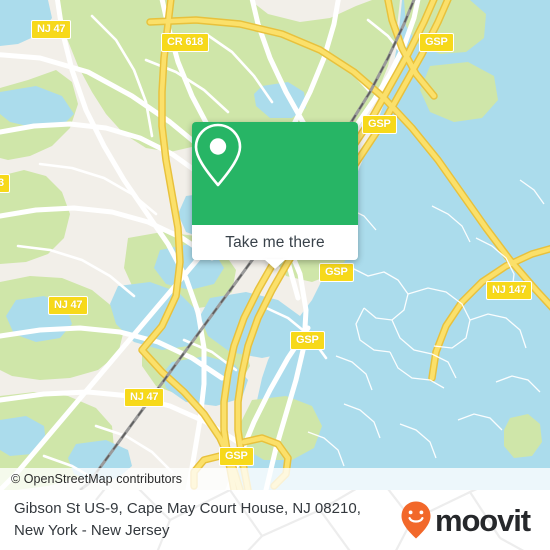 The image size is (550, 550). What do you see at coordinates (482, 520) in the screenshot?
I see `moovit-wordmark: moovit` at bounding box center [482, 520].